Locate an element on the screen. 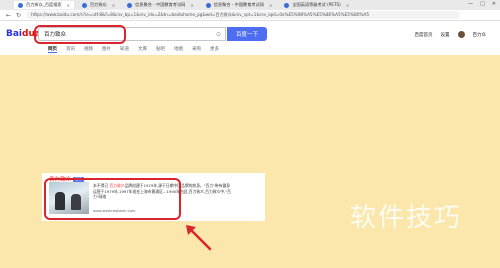  user-links: 百度首页 设置 百力众 is located at coordinates (451, 34).